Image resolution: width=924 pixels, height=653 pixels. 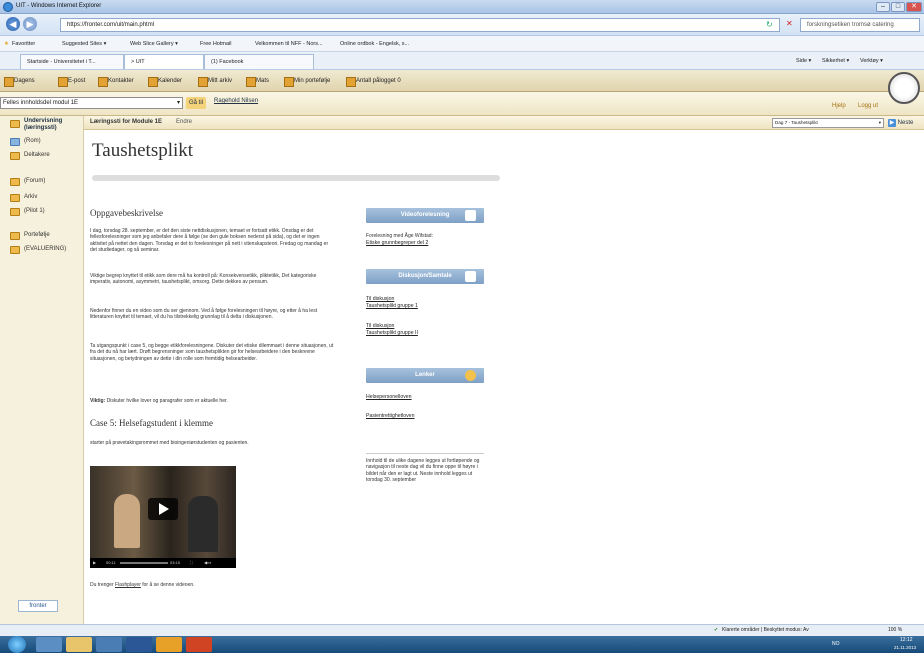 I want to click on ie-command-sikkerhet: Sikkerhet ▾, so click(x=835, y=61).